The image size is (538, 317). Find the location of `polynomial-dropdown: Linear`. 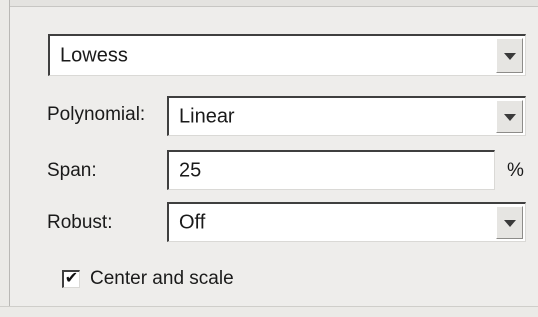

polynomial-dropdown: Linear is located at coordinates (346, 116).